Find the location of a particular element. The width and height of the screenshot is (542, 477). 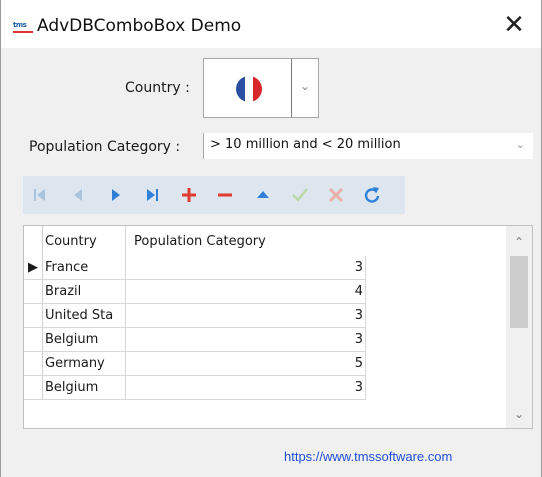

check-icon is located at coordinates (300, 195).